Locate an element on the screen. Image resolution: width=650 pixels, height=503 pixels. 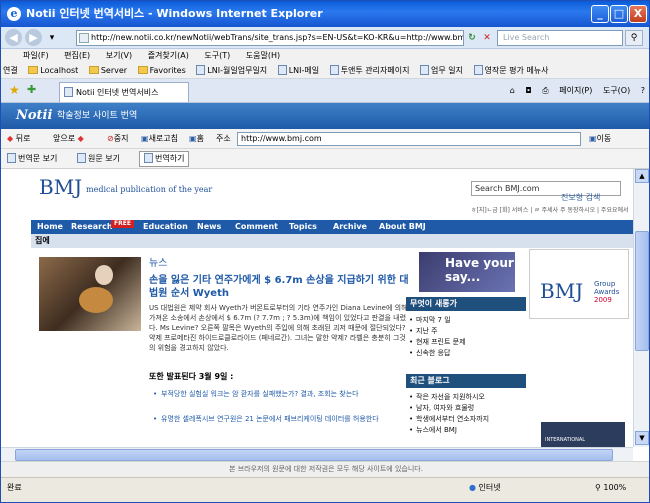
notii-subtitle: 학술정보 사이트 번역 is located at coordinates (97, 116).